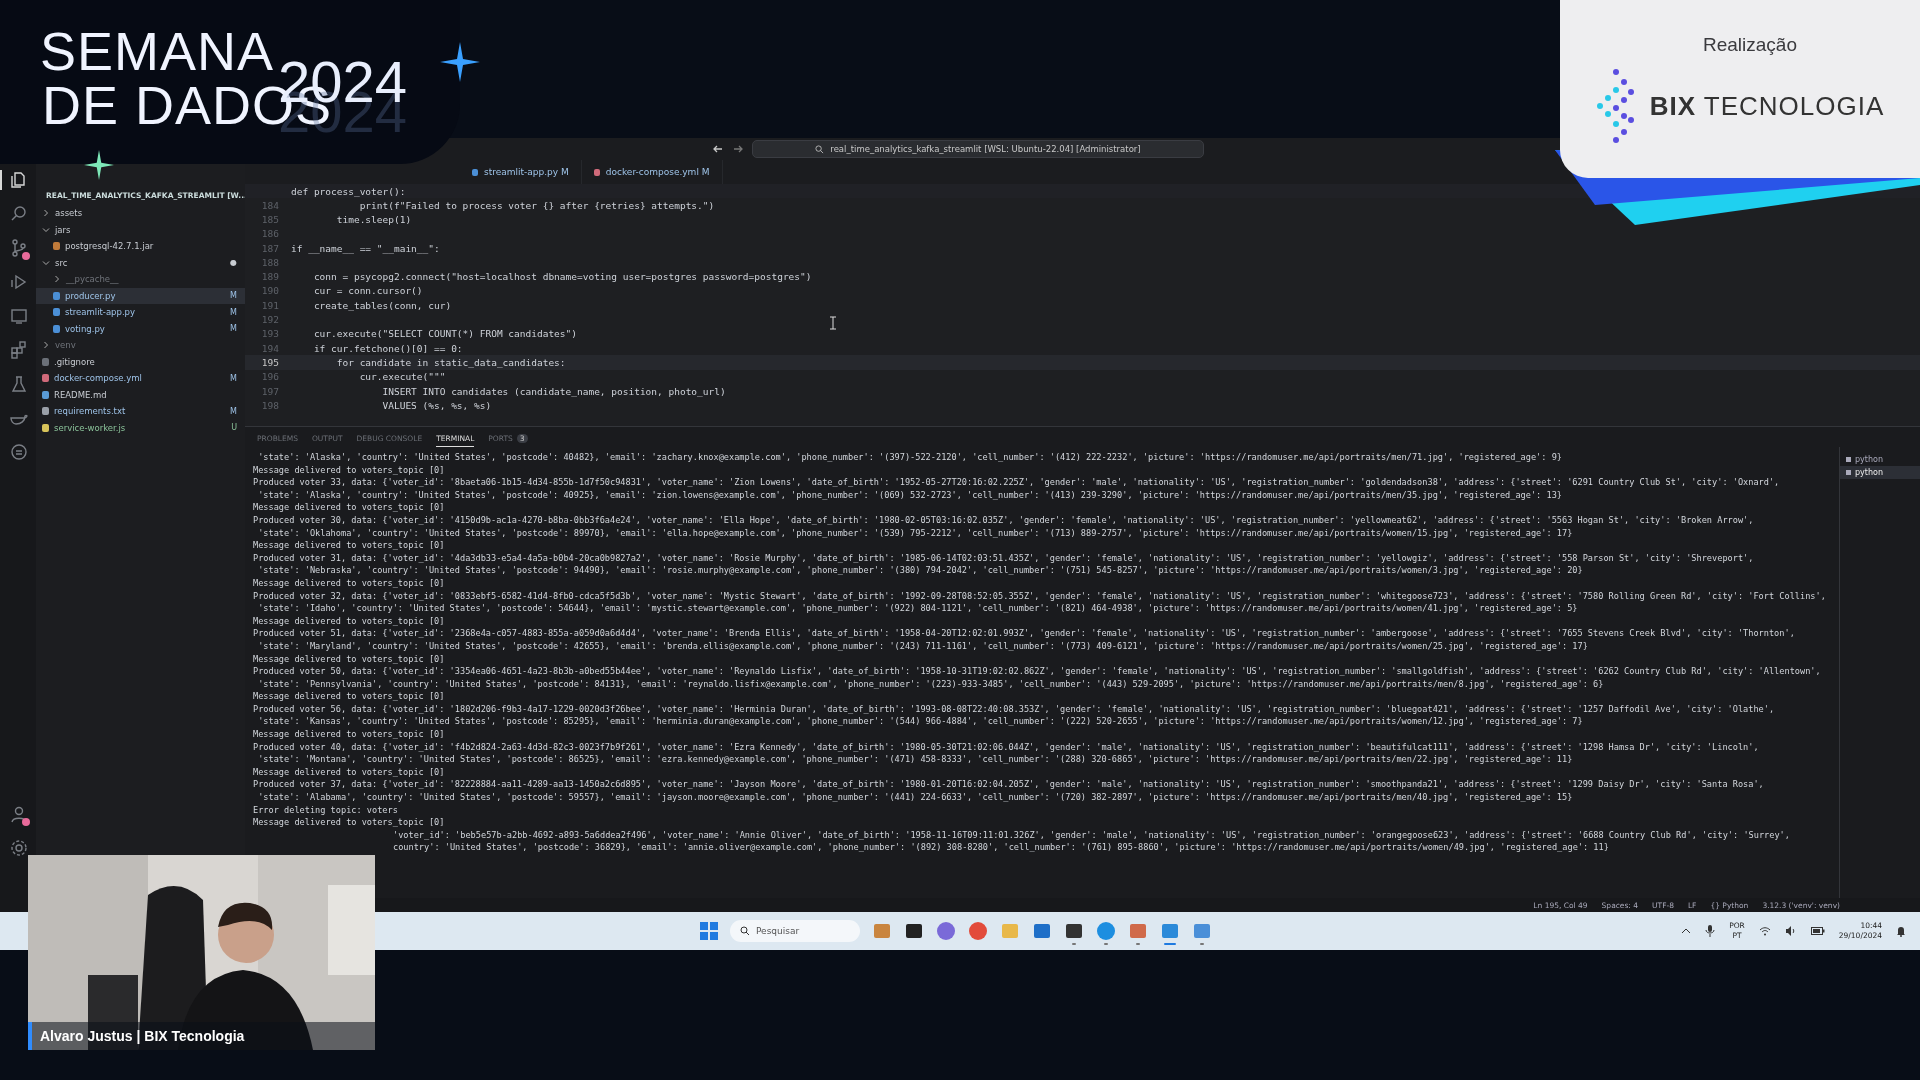  I want to click on md-file-icon, so click(45, 394).